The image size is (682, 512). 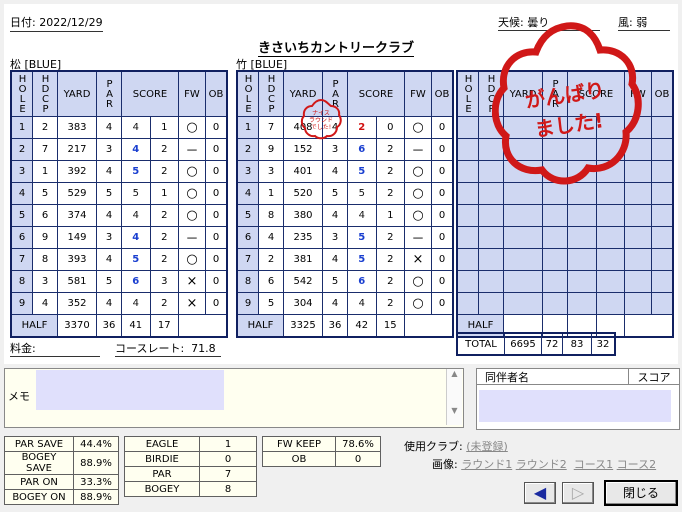 I want to click on round2-image-link: ラウンド2, so click(x=541, y=464).